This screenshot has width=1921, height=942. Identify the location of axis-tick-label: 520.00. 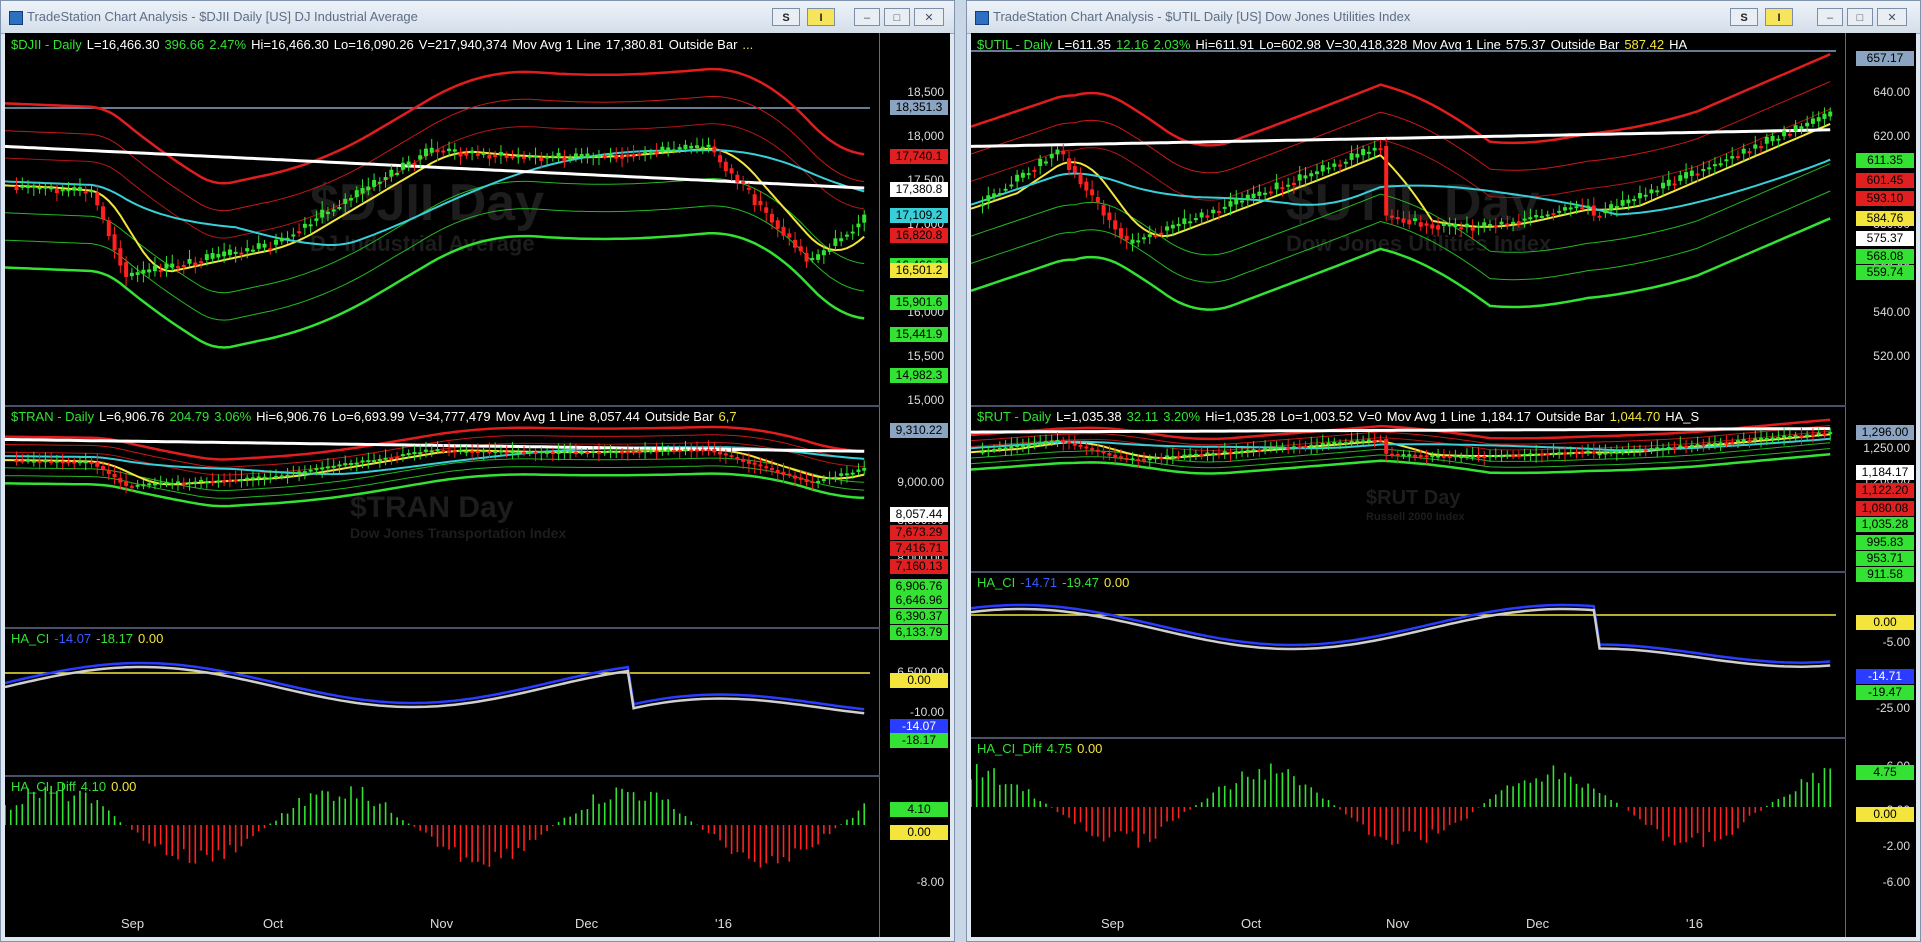
(1891, 356).